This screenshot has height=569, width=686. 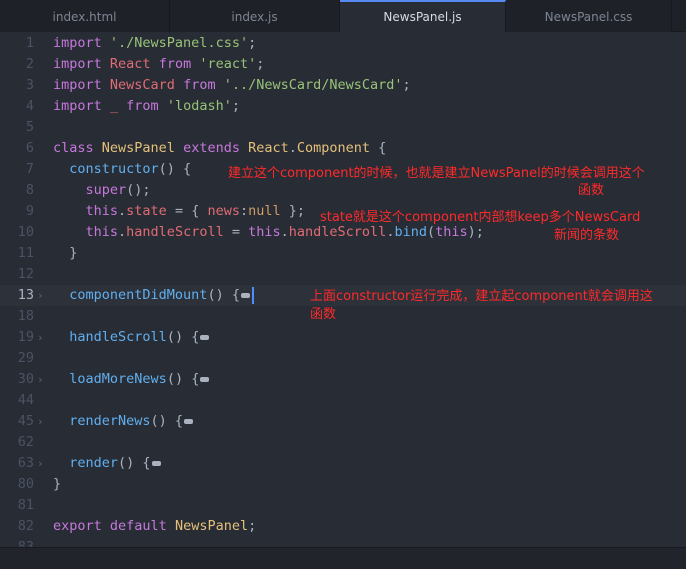 What do you see at coordinates (153, 295) in the screenshot?
I see `code-text: componentDidMount() {` at bounding box center [153, 295].